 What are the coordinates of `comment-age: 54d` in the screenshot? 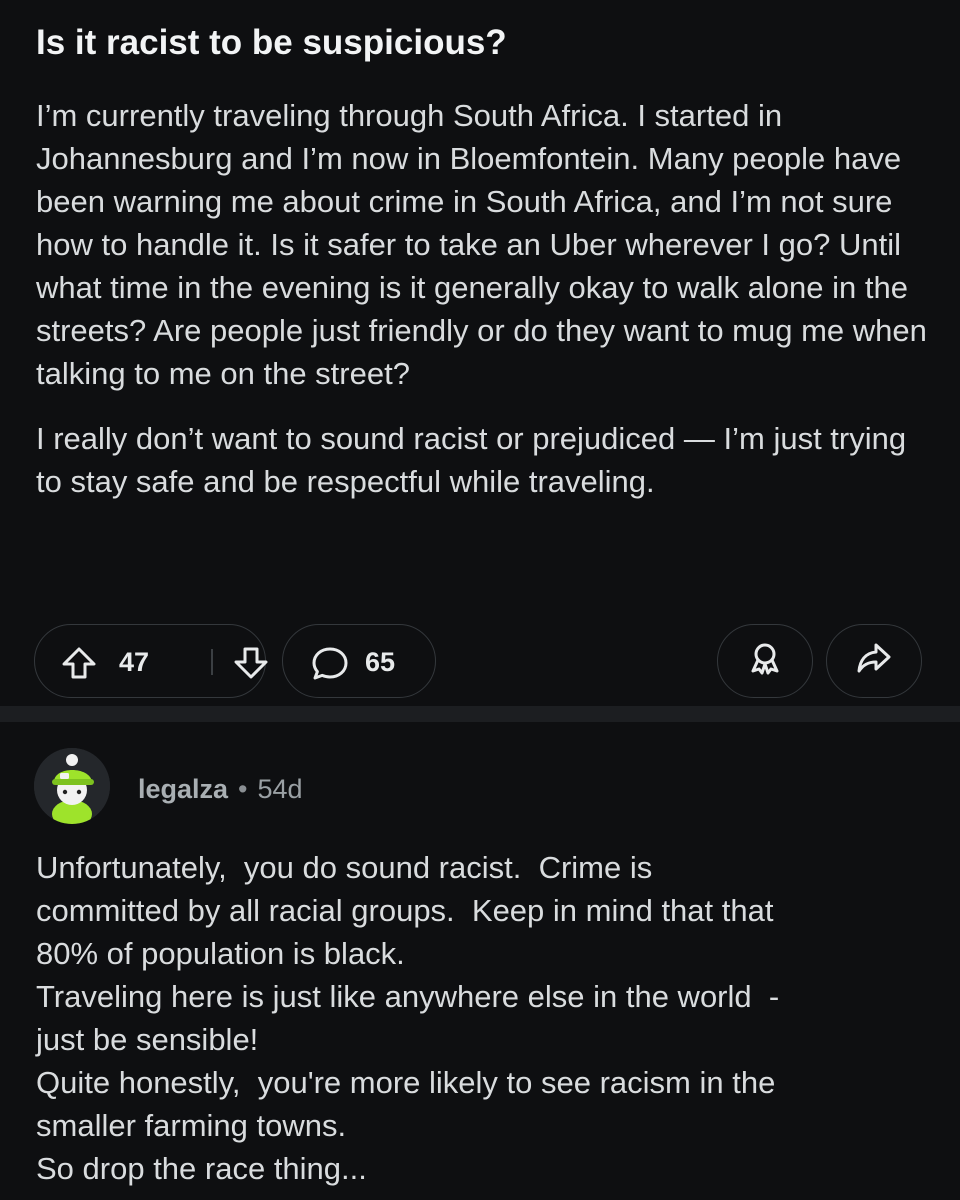 It's located at (280, 789).